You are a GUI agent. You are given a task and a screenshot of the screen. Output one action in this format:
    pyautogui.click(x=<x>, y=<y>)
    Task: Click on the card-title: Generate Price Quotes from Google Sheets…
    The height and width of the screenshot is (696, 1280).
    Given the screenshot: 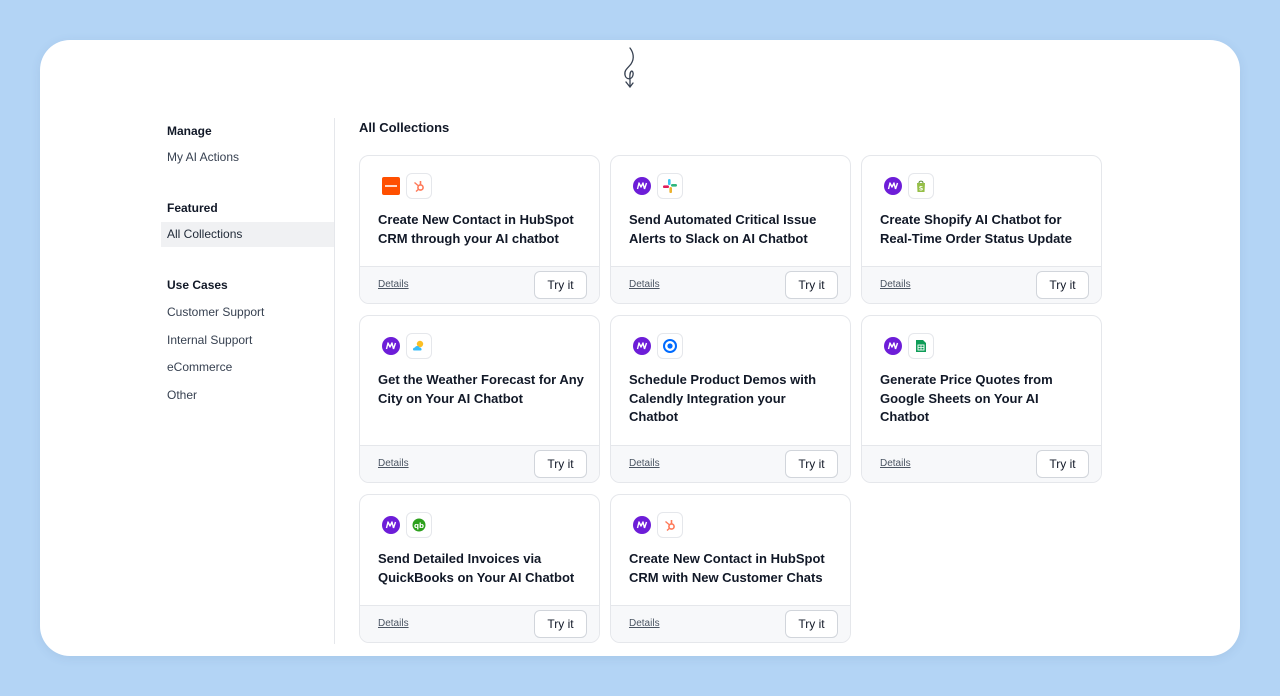 What is the action you would take?
    pyautogui.click(x=966, y=398)
    